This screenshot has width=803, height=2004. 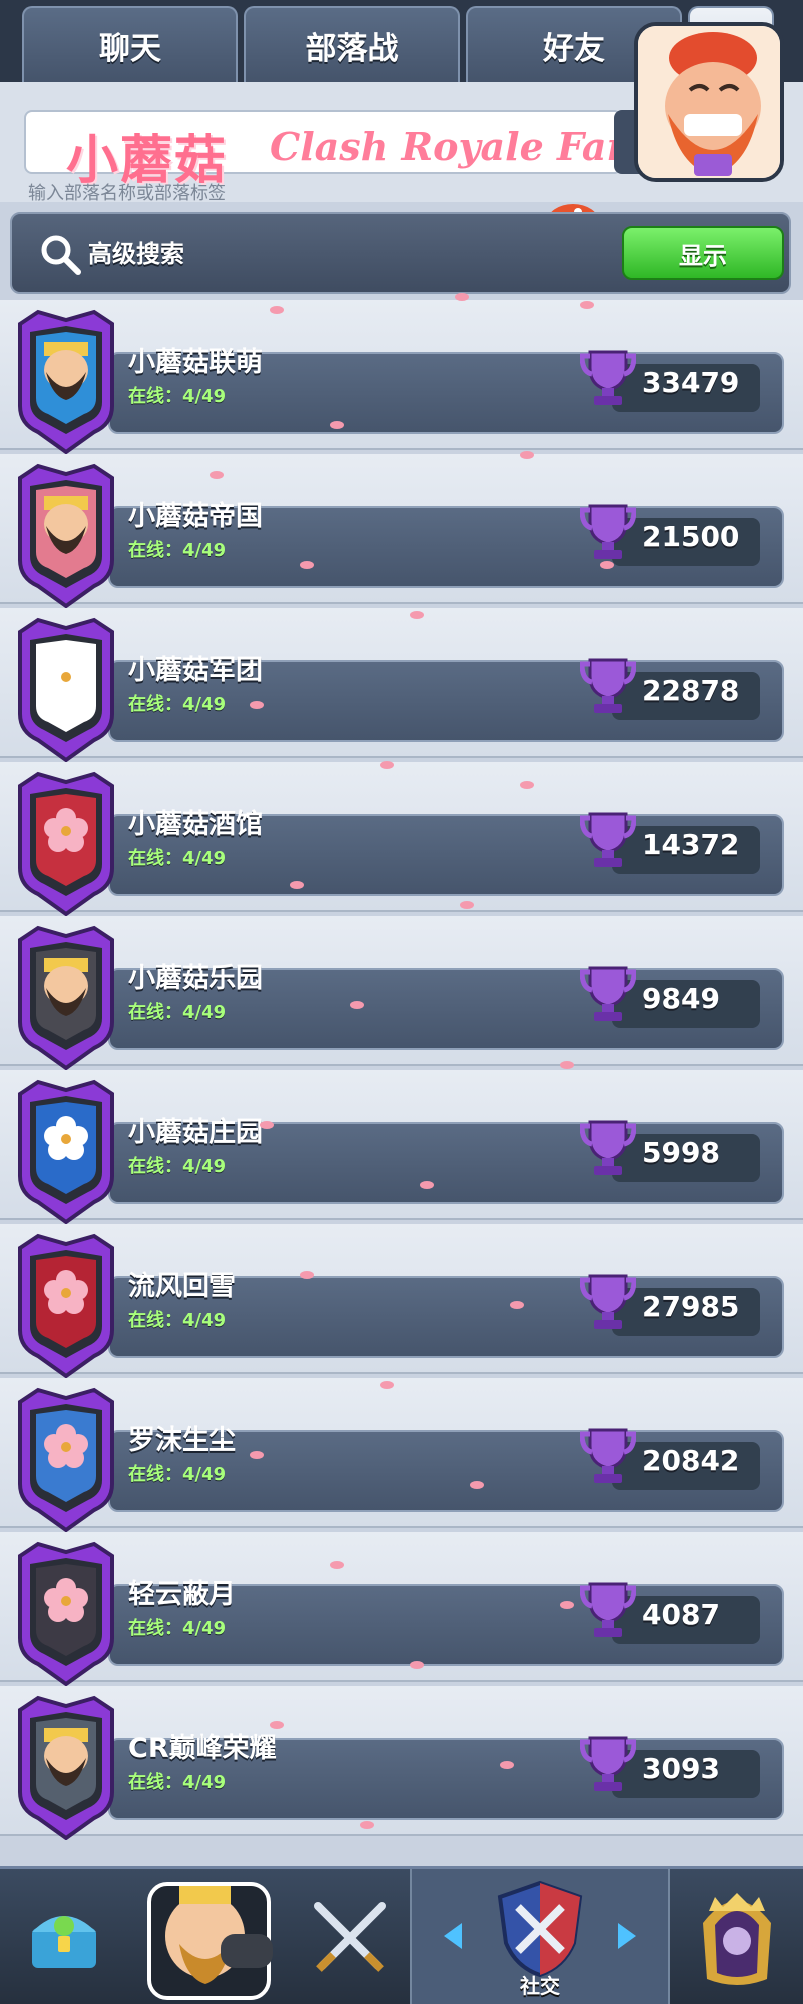 What do you see at coordinates (401, 1455) in the screenshot?
I see `clan-row: 罗沫生尘在线：4/49 20842` at bounding box center [401, 1455].